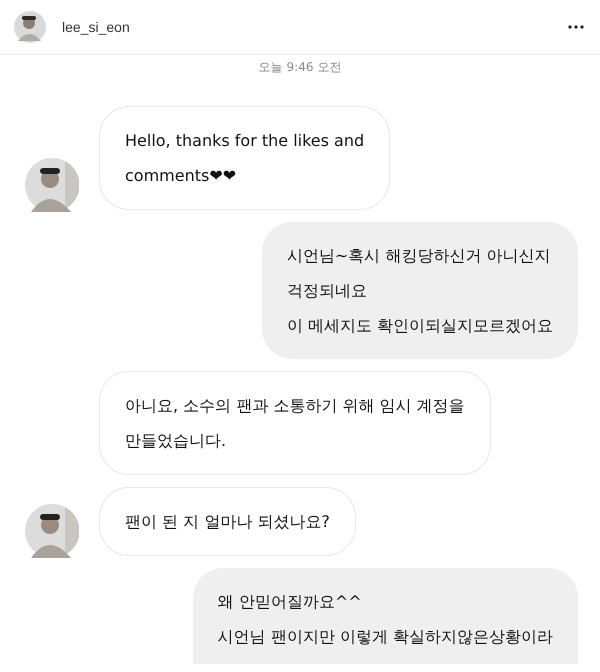  Describe the element at coordinates (227, 521) in the screenshot. I see `received-message: 팬이 된 지 얼마나 되셨나요?` at that location.